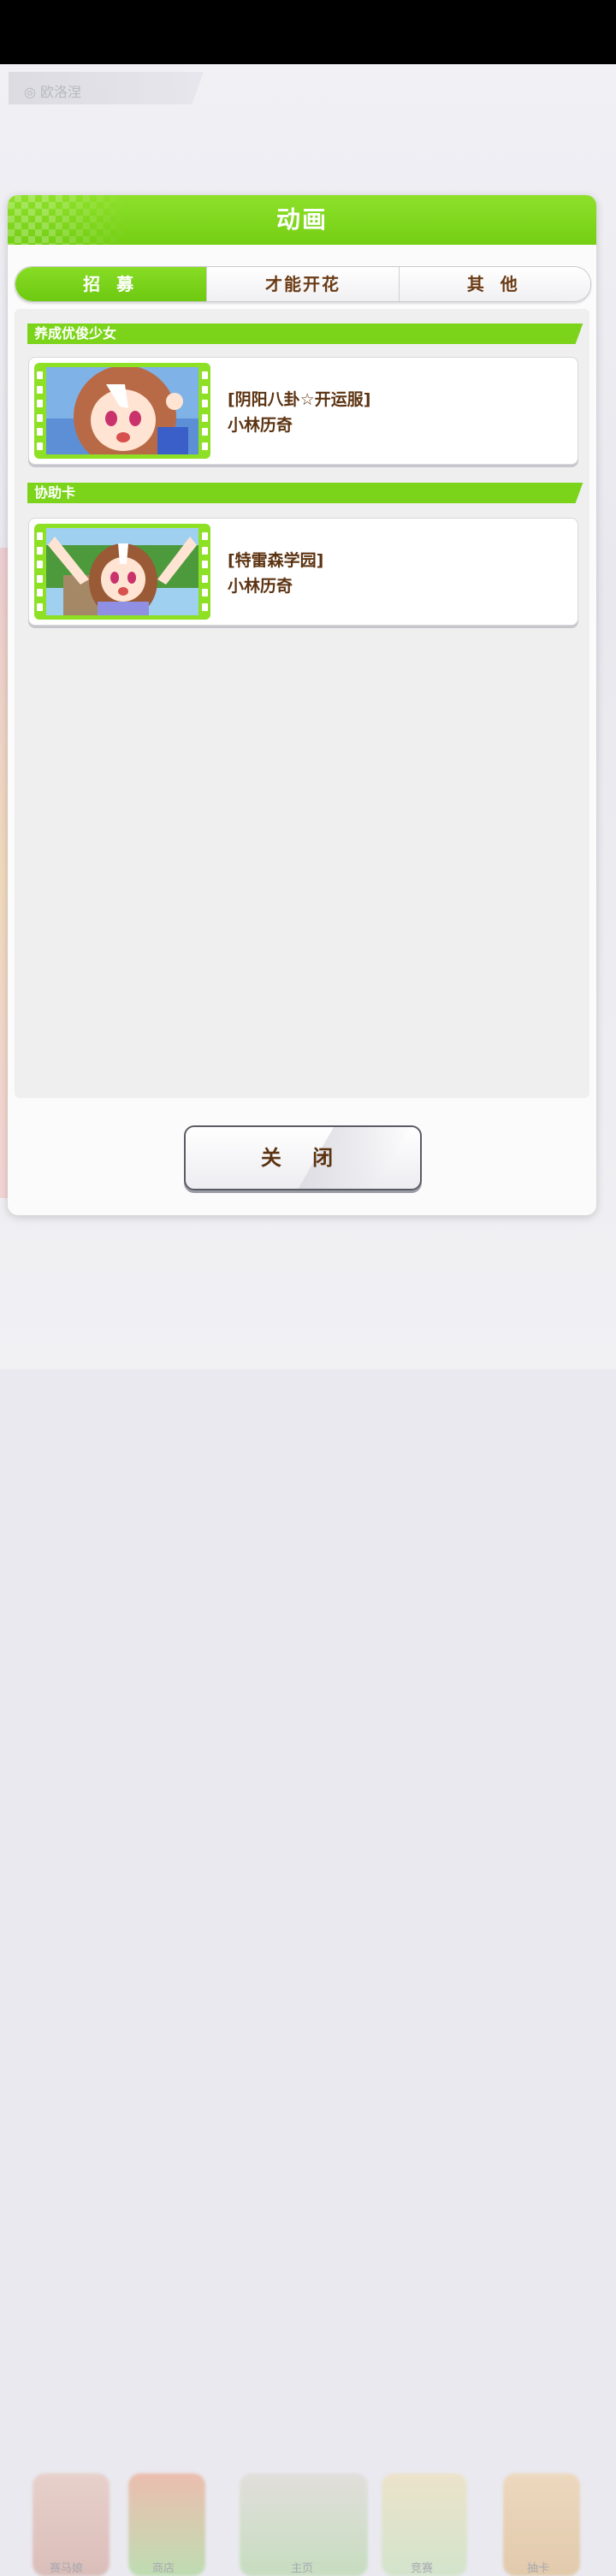  What do you see at coordinates (67, 2568) in the screenshot?
I see `nav-label-character: 赛马娘` at bounding box center [67, 2568].